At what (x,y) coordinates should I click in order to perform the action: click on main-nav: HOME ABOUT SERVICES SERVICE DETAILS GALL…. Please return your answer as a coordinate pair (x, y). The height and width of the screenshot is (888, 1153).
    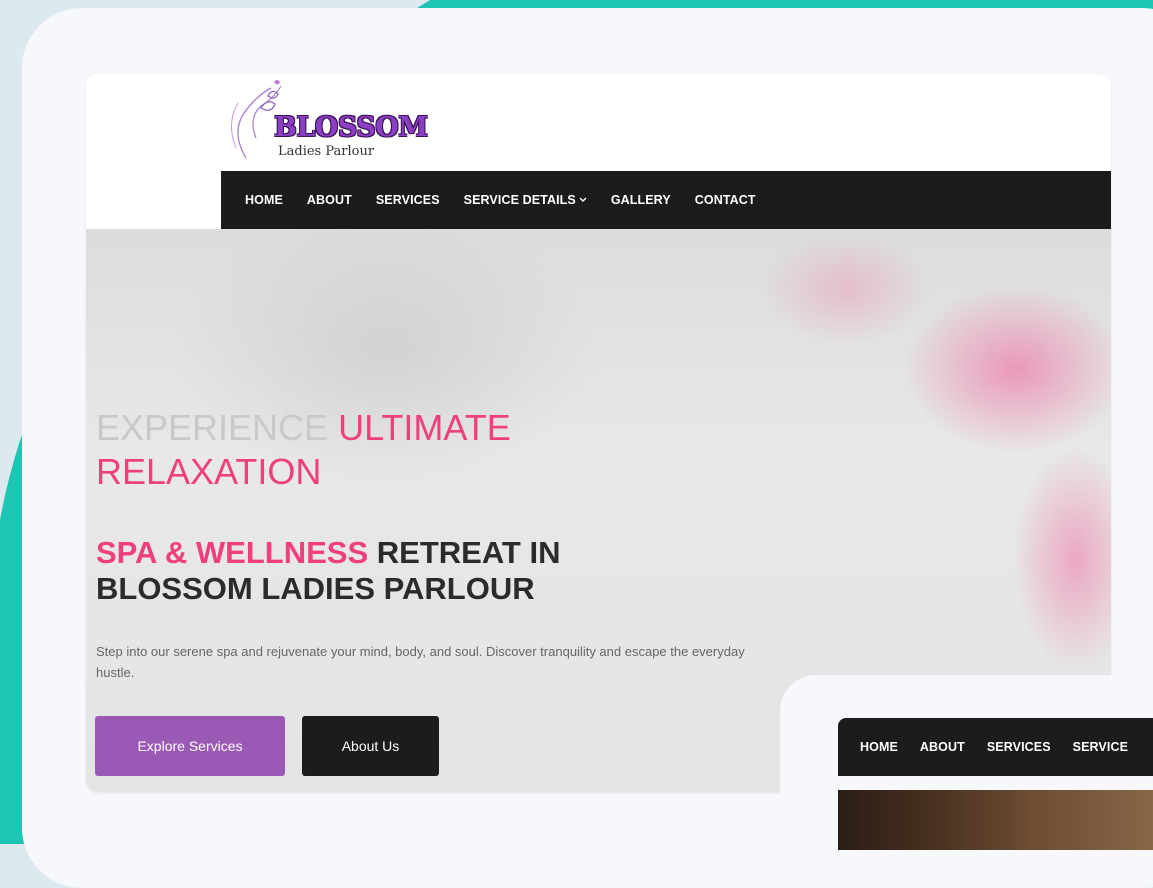
    Looking at the image, I should click on (666, 200).